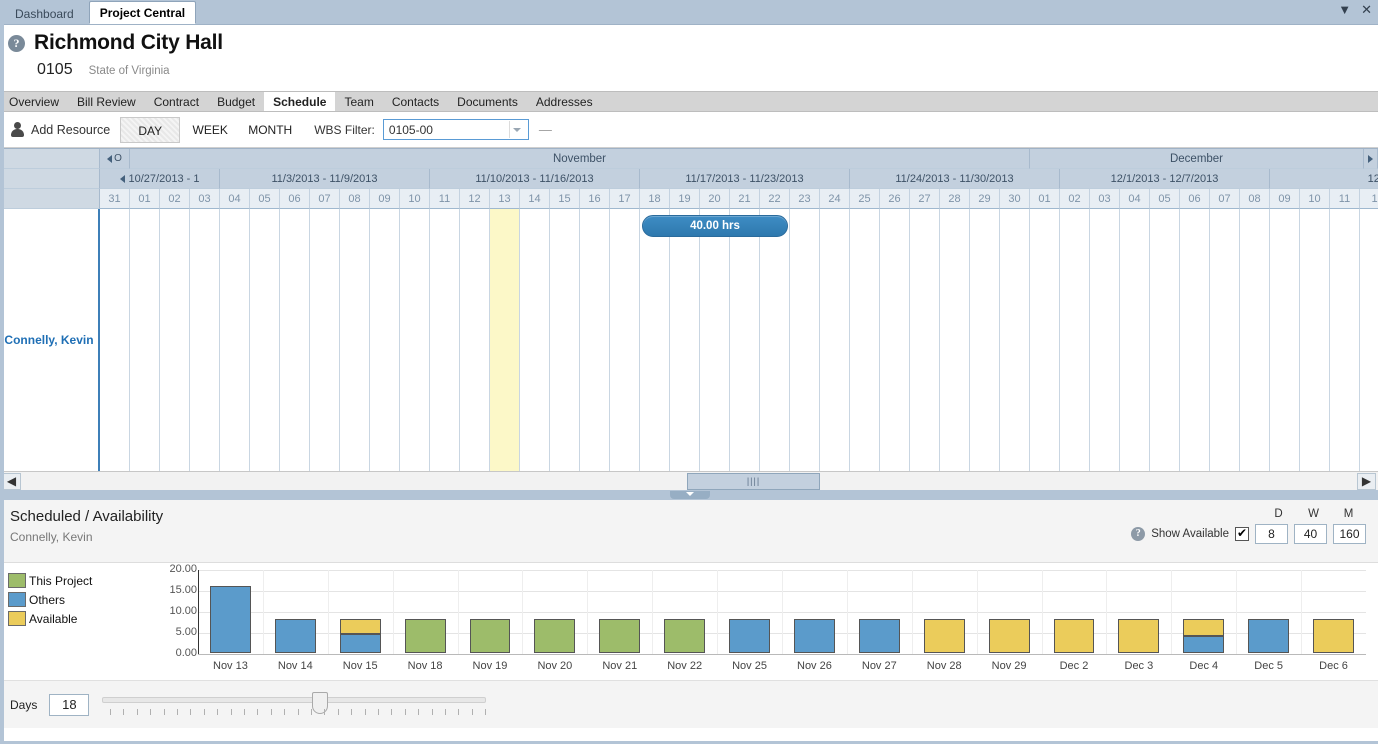  What do you see at coordinates (835, 199) in the screenshot?
I see `gantt-day-cell: 24` at bounding box center [835, 199].